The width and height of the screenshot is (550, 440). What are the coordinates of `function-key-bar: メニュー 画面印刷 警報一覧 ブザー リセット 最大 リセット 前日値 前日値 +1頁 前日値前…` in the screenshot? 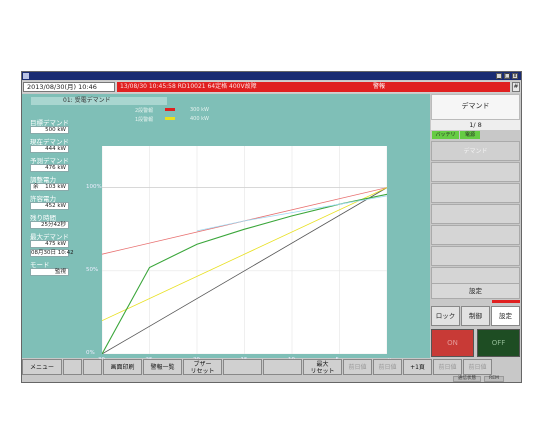 It's located at (271, 367).